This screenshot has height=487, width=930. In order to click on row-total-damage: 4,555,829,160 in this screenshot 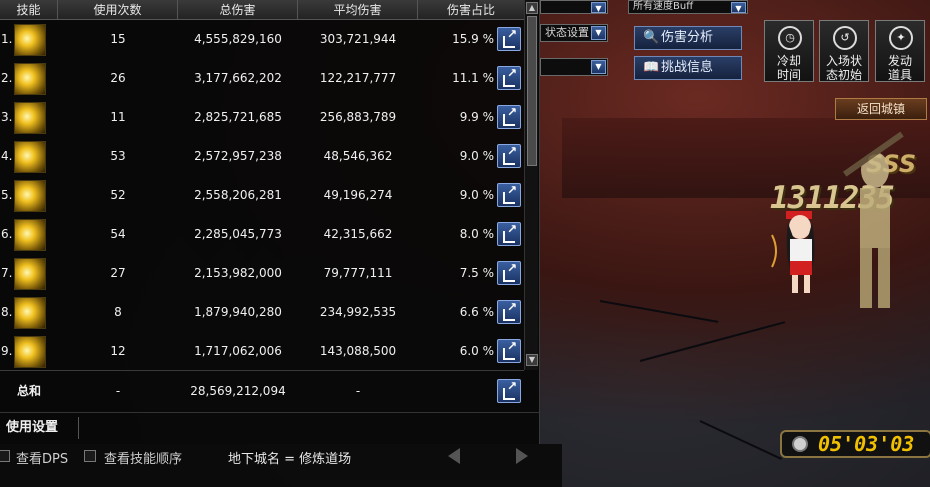, I will do `click(238, 39)`.